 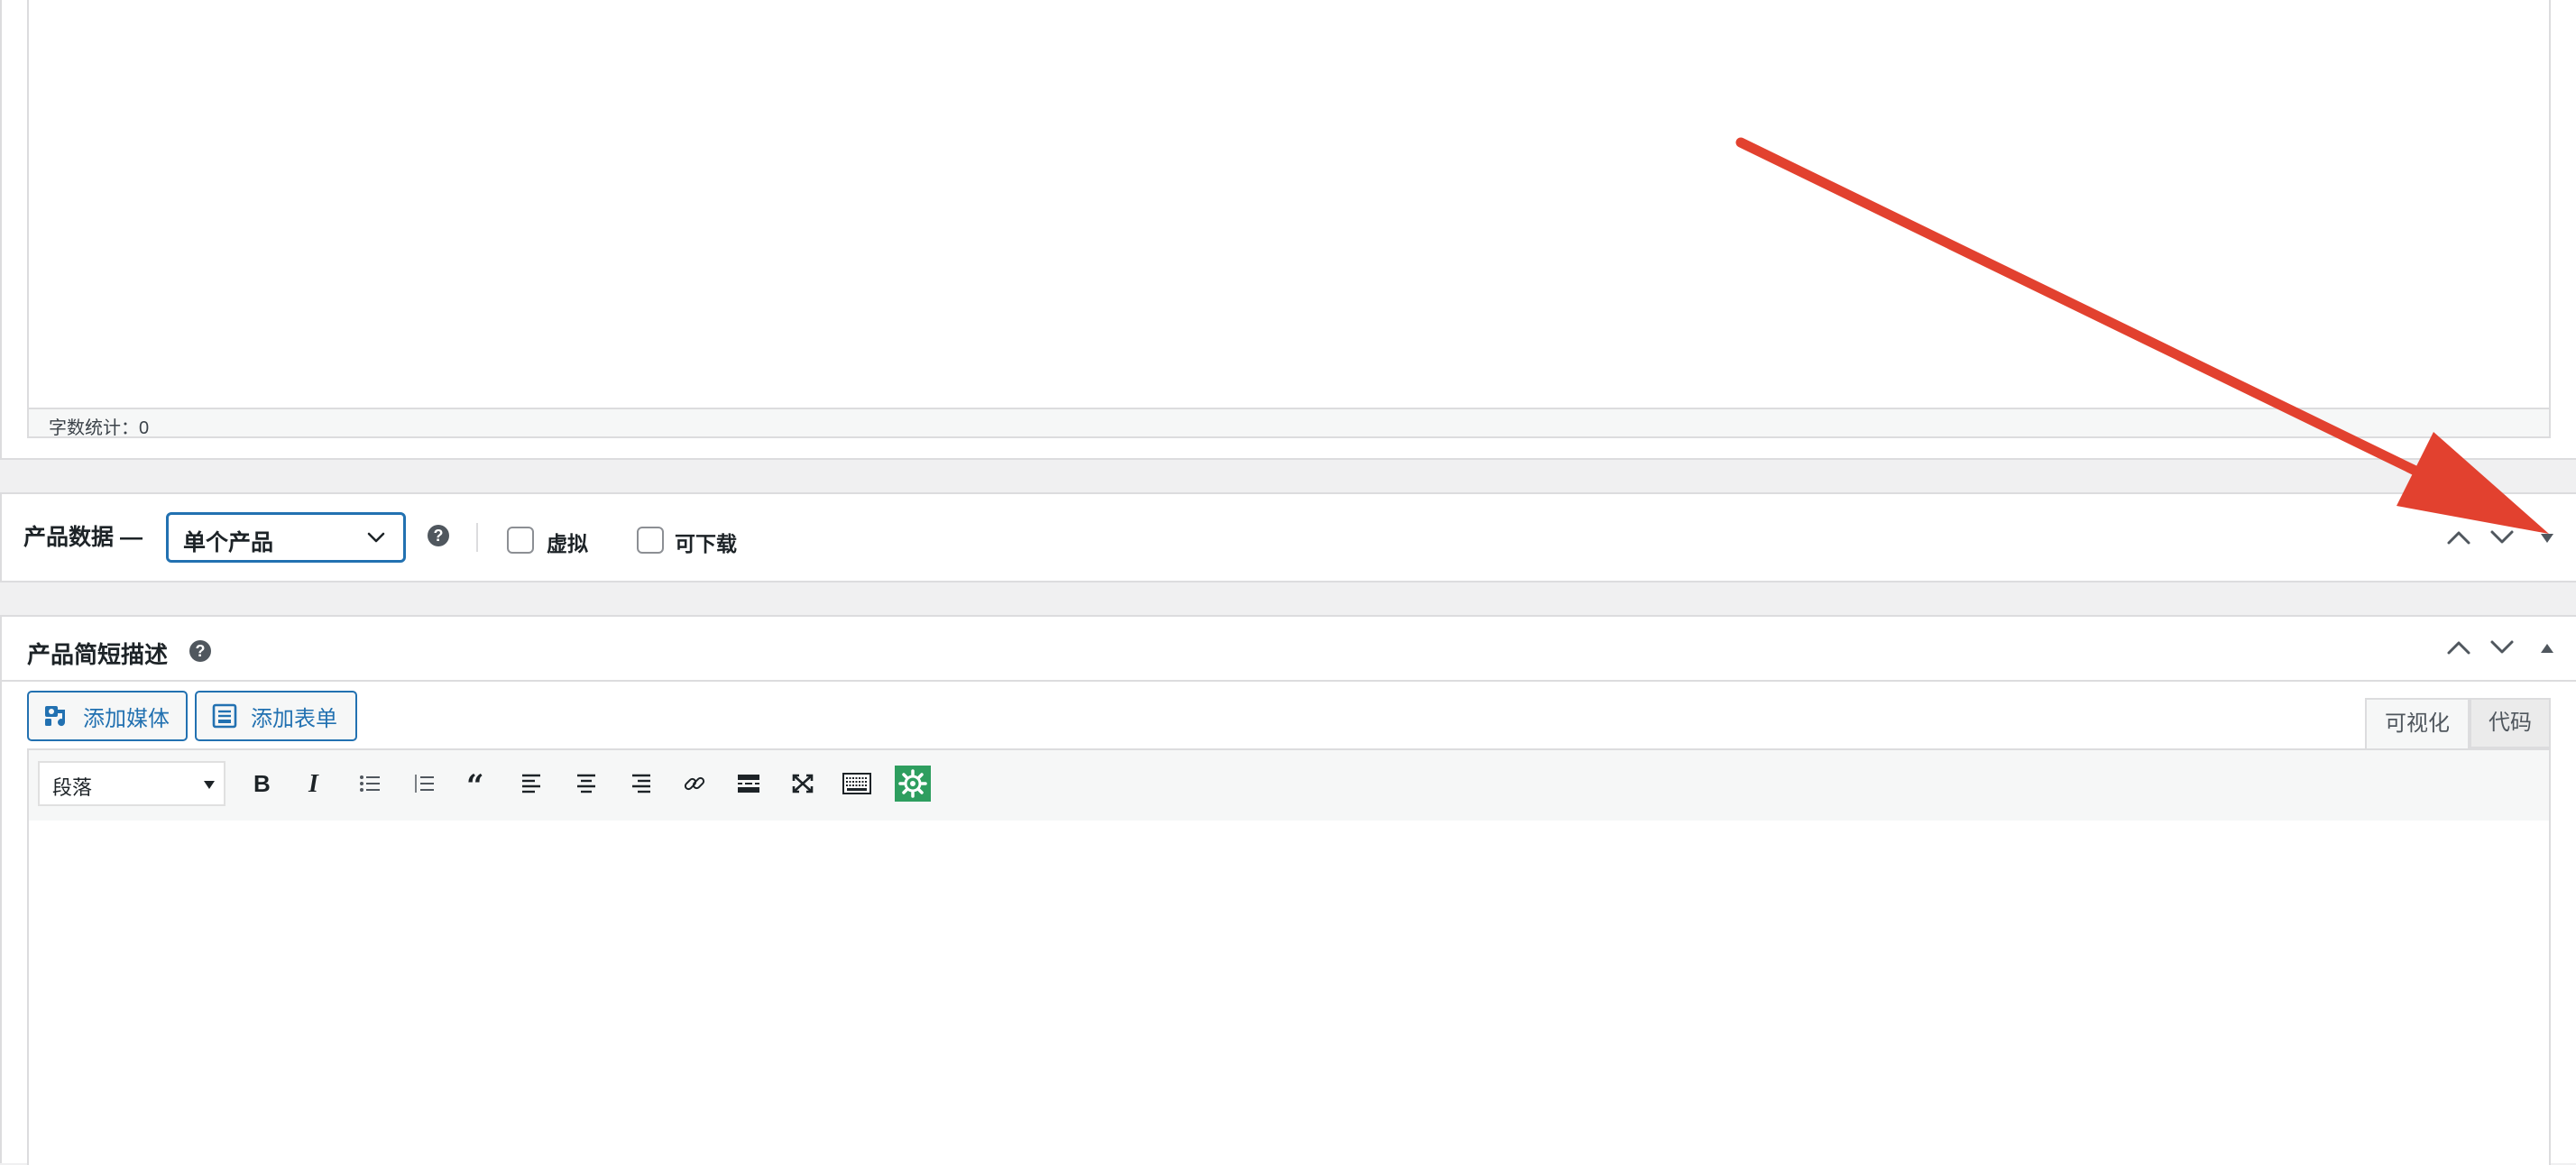 What do you see at coordinates (640, 784) in the screenshot?
I see `align-right-icon` at bounding box center [640, 784].